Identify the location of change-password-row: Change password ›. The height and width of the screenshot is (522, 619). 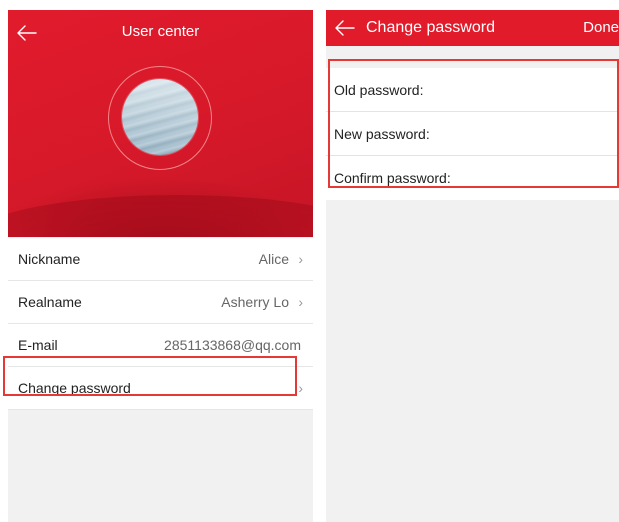
(160, 388).